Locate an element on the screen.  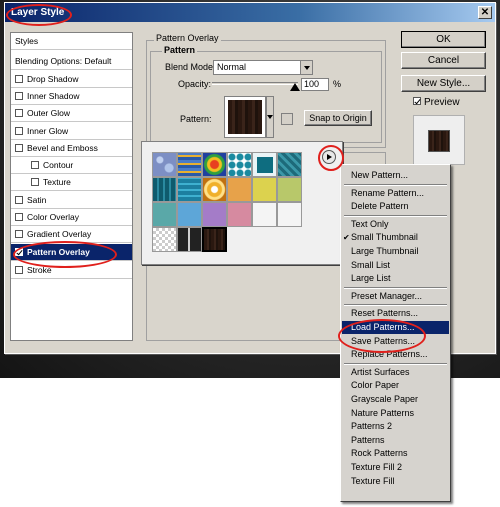
cancel-button: Cancel is located at coordinates (443, 60).